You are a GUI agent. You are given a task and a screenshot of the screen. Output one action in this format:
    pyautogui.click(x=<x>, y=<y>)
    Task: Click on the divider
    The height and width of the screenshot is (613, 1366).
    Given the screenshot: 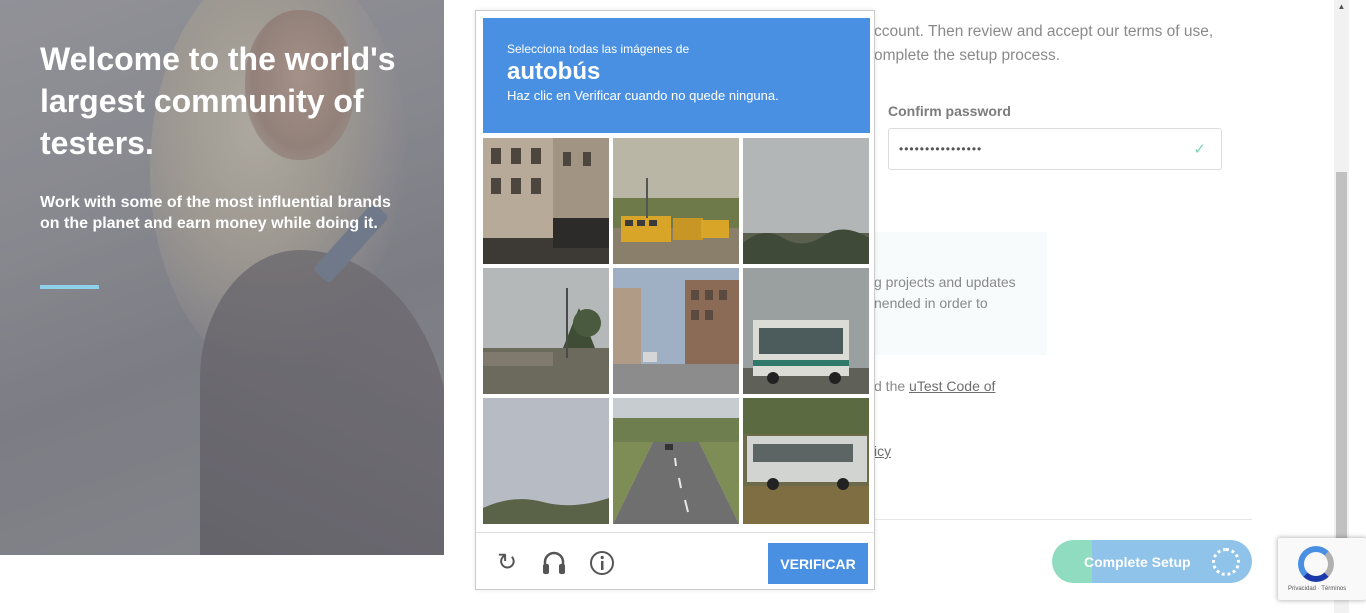 What is the action you would take?
    pyautogui.click(x=1063, y=519)
    